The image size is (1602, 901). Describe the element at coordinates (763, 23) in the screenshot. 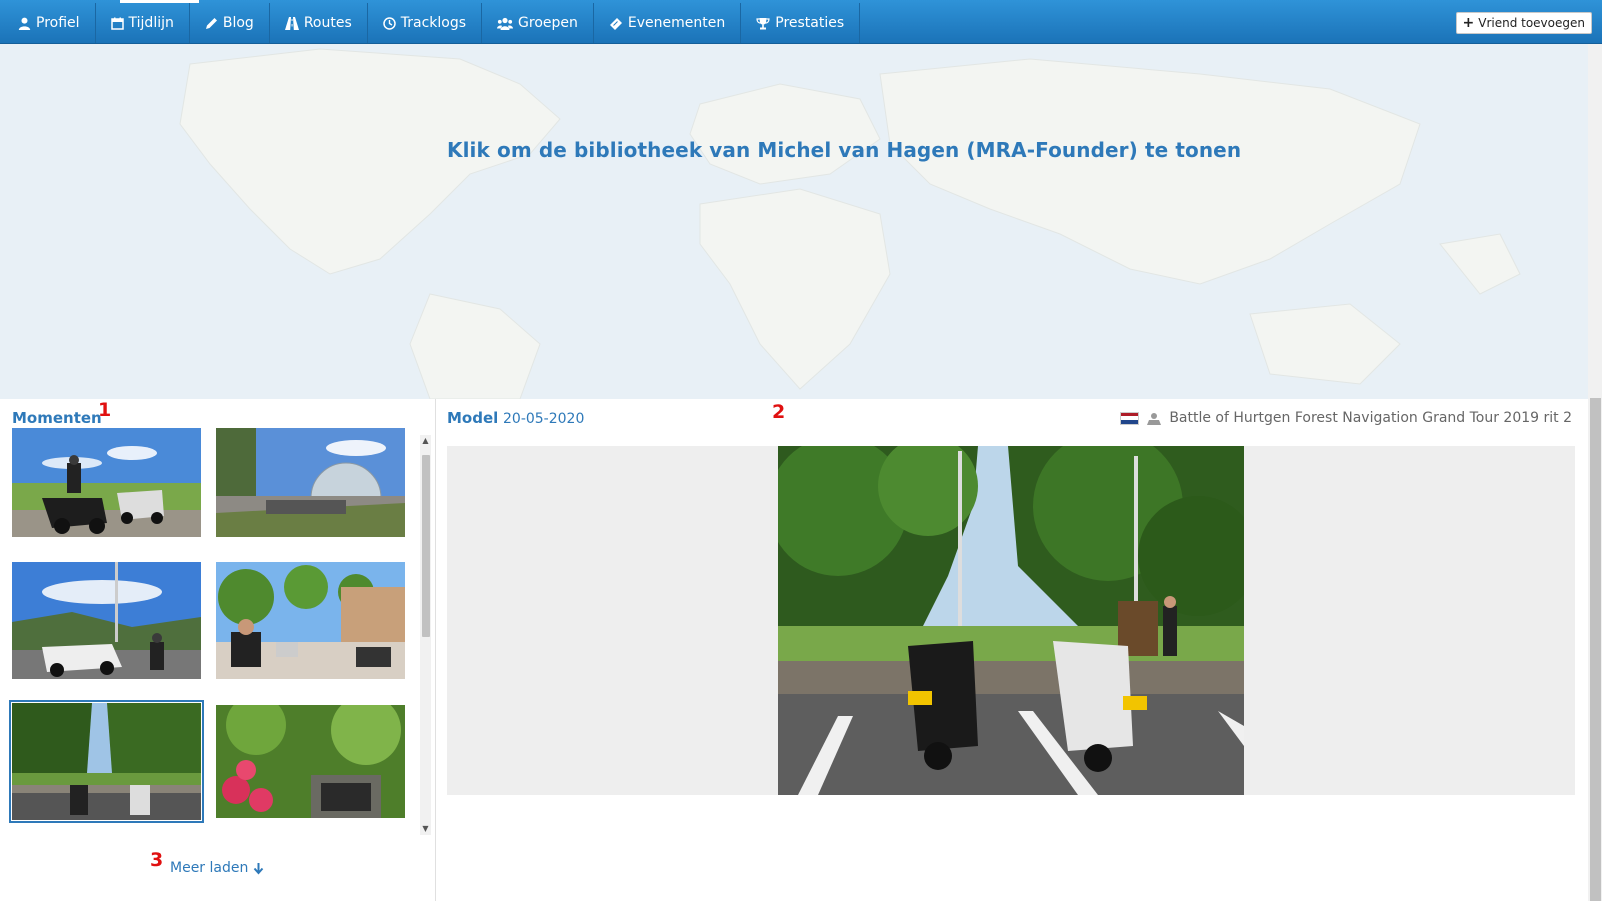

I see `trophy-icon` at that location.